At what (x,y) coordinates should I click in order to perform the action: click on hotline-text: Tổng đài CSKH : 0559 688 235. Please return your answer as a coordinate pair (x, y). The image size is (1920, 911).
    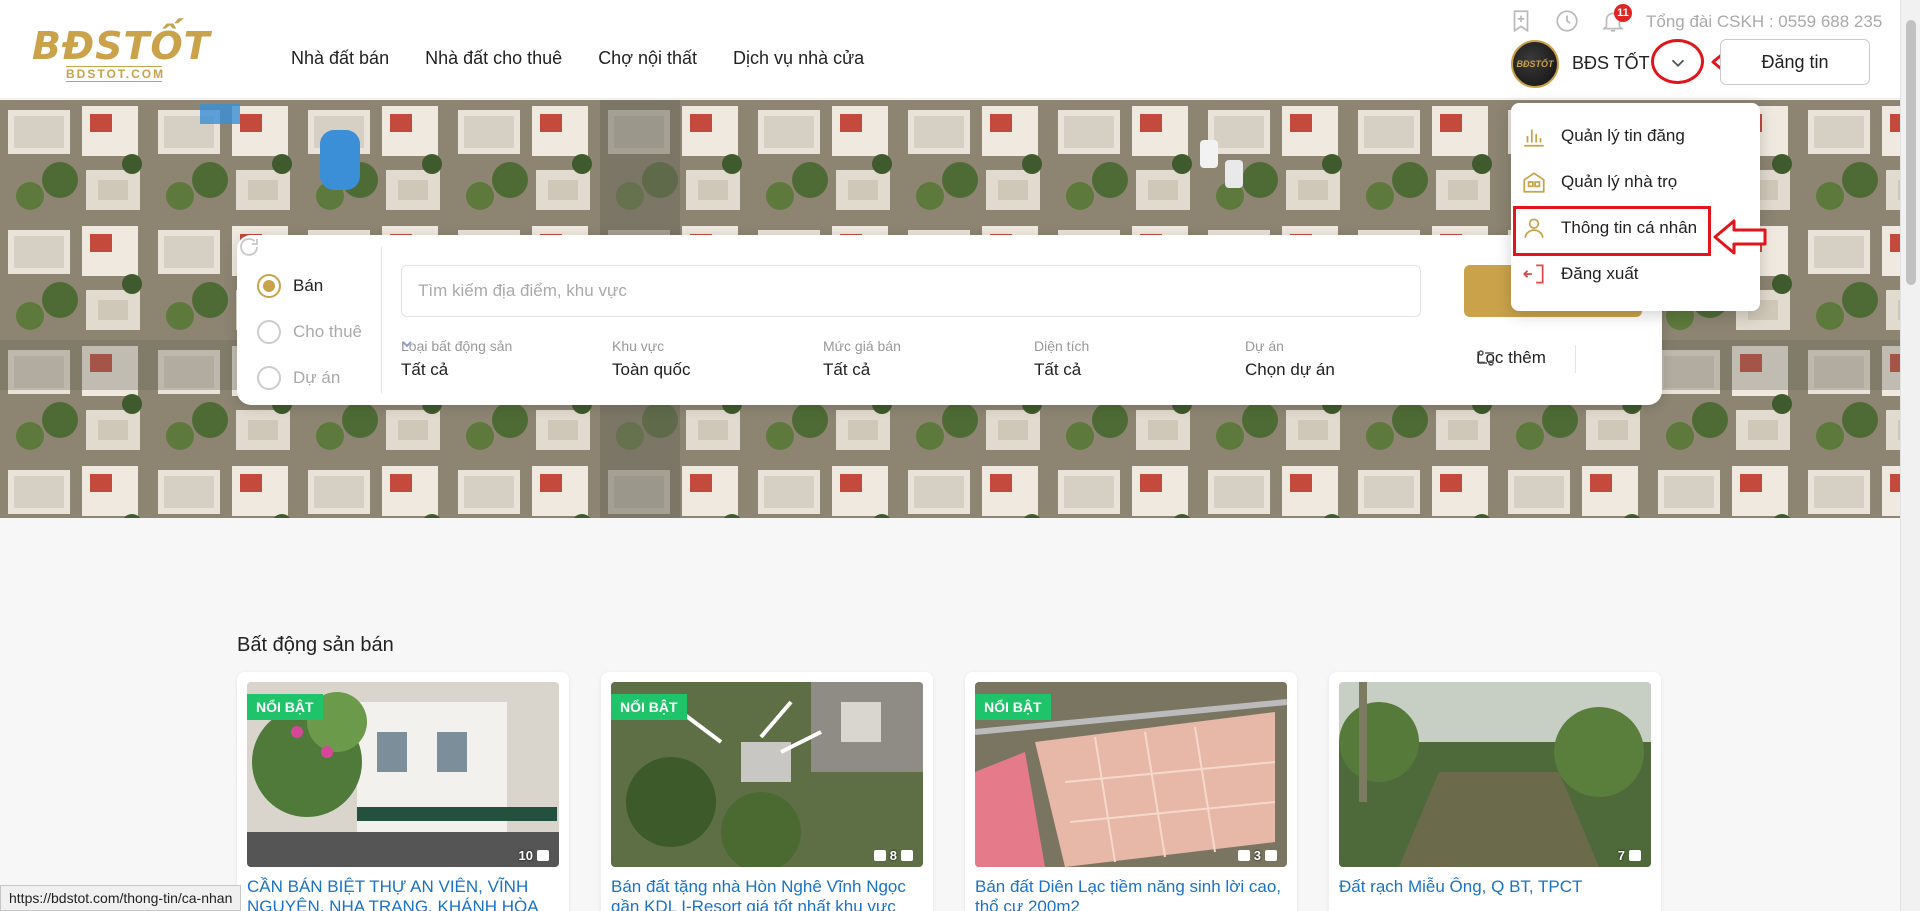
    Looking at the image, I should click on (1764, 21).